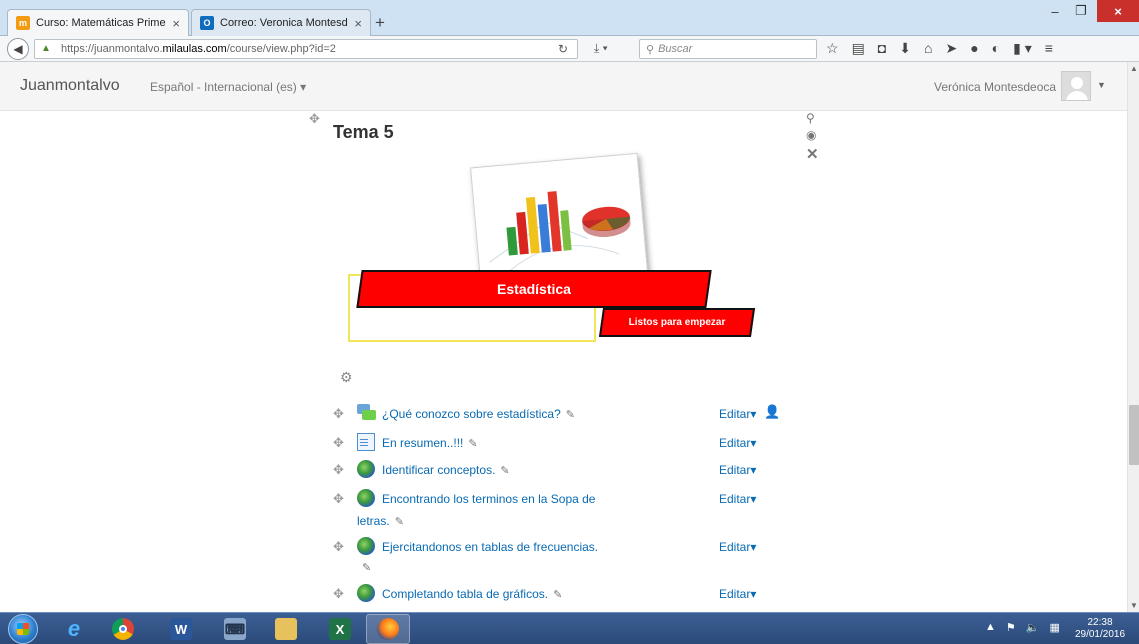 The height and width of the screenshot is (644, 1139). Describe the element at coordinates (488, 499) in the screenshot. I see `activity-link: Encontrando los terminos en la Sopa de` at that location.